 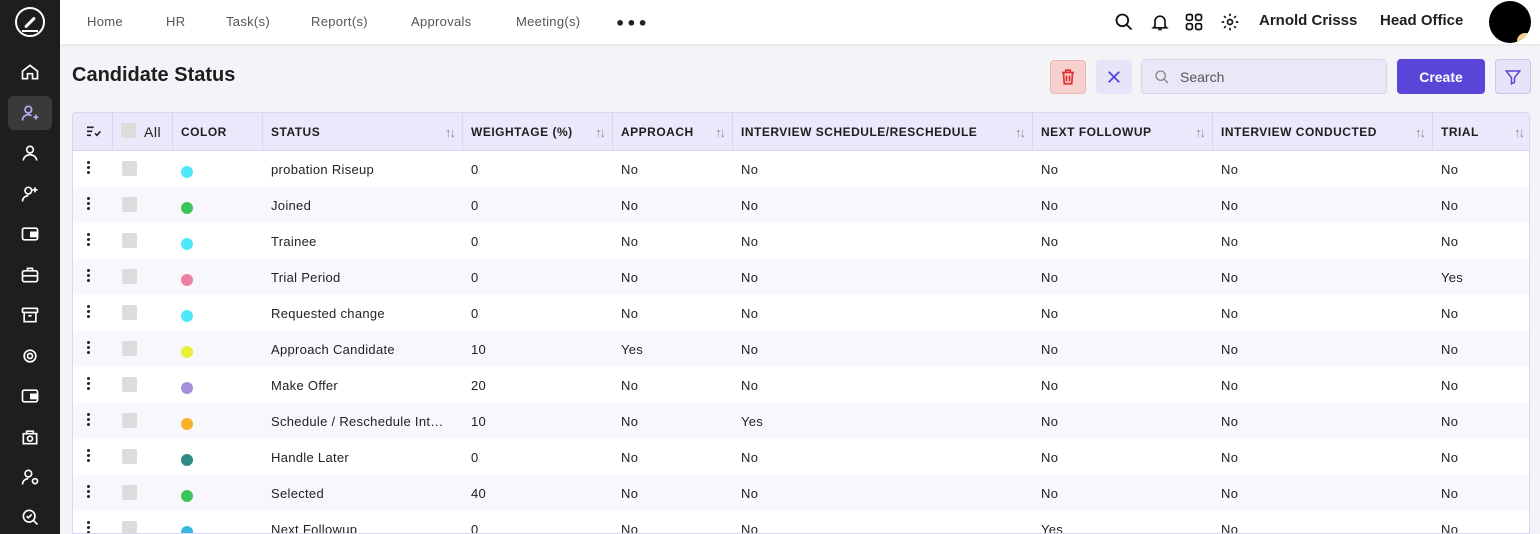 I want to click on column-header-weightage: WEIGHTAGE (%) ↑↓, so click(x=538, y=132).